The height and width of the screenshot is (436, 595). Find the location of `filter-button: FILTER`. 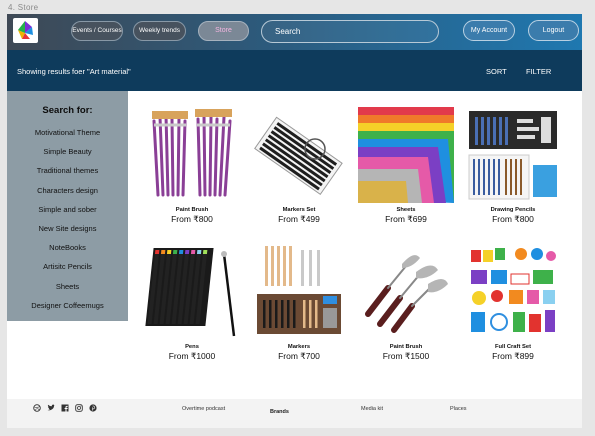

filter-button: FILTER is located at coordinates (538, 71).